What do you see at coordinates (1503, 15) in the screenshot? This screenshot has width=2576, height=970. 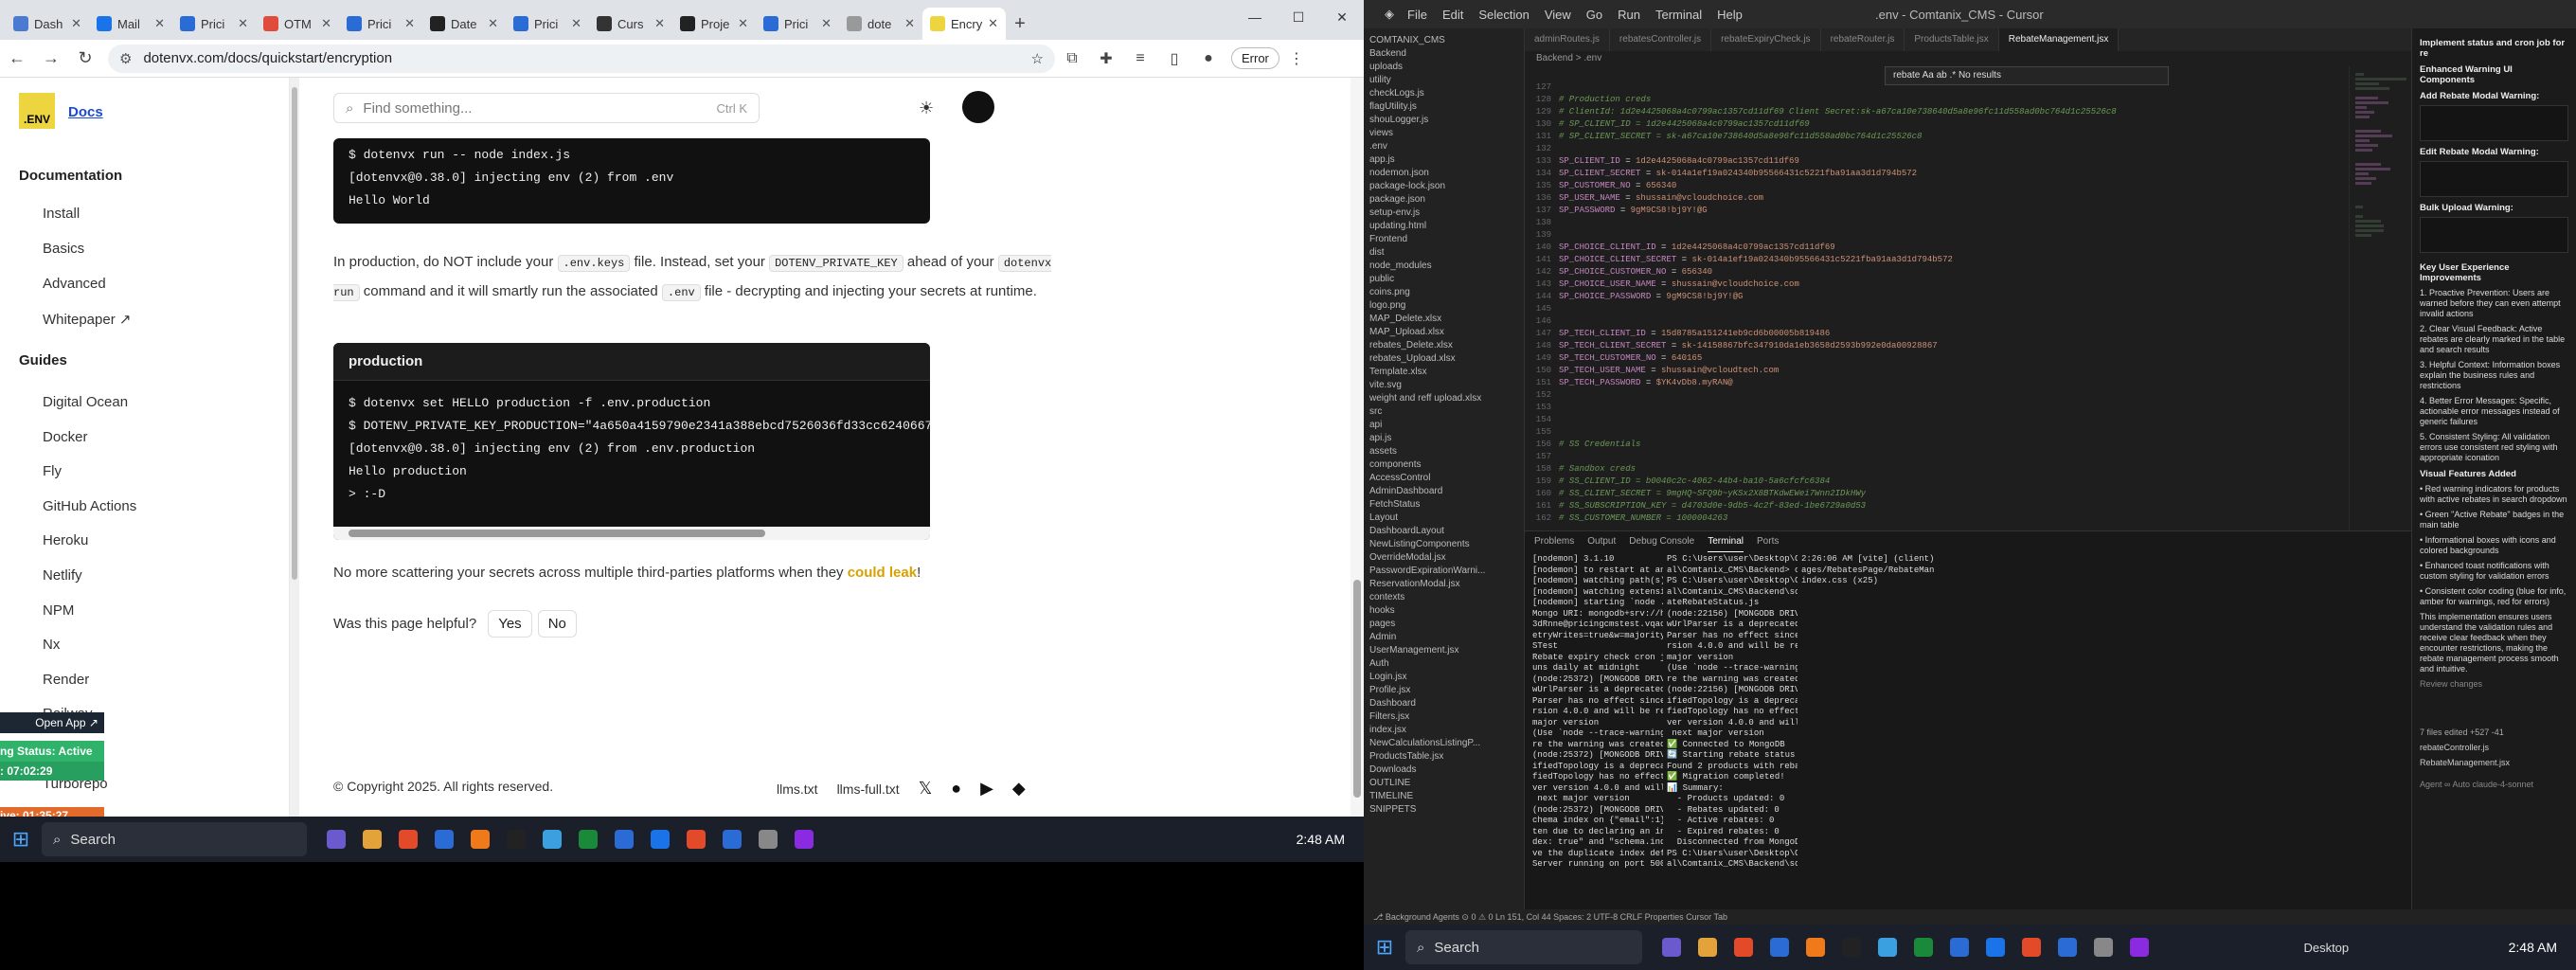 I see `menu-item: Selection` at bounding box center [1503, 15].